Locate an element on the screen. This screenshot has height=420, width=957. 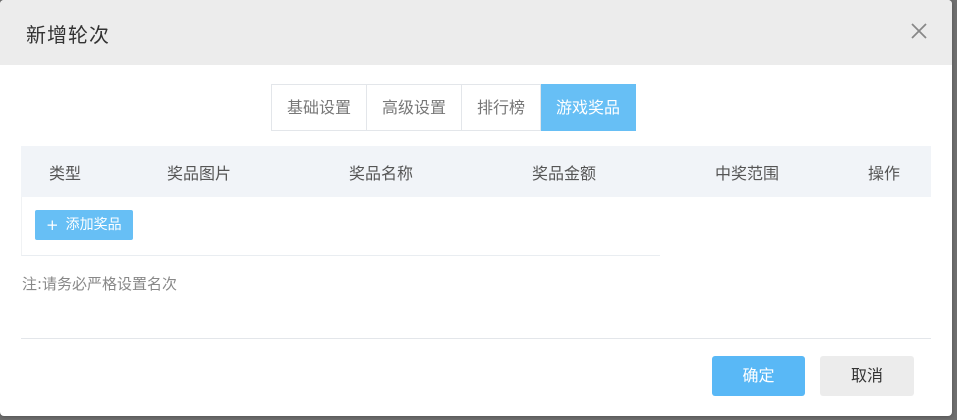
column-header-prize-amount: 奖品金额 is located at coordinates (564, 173).